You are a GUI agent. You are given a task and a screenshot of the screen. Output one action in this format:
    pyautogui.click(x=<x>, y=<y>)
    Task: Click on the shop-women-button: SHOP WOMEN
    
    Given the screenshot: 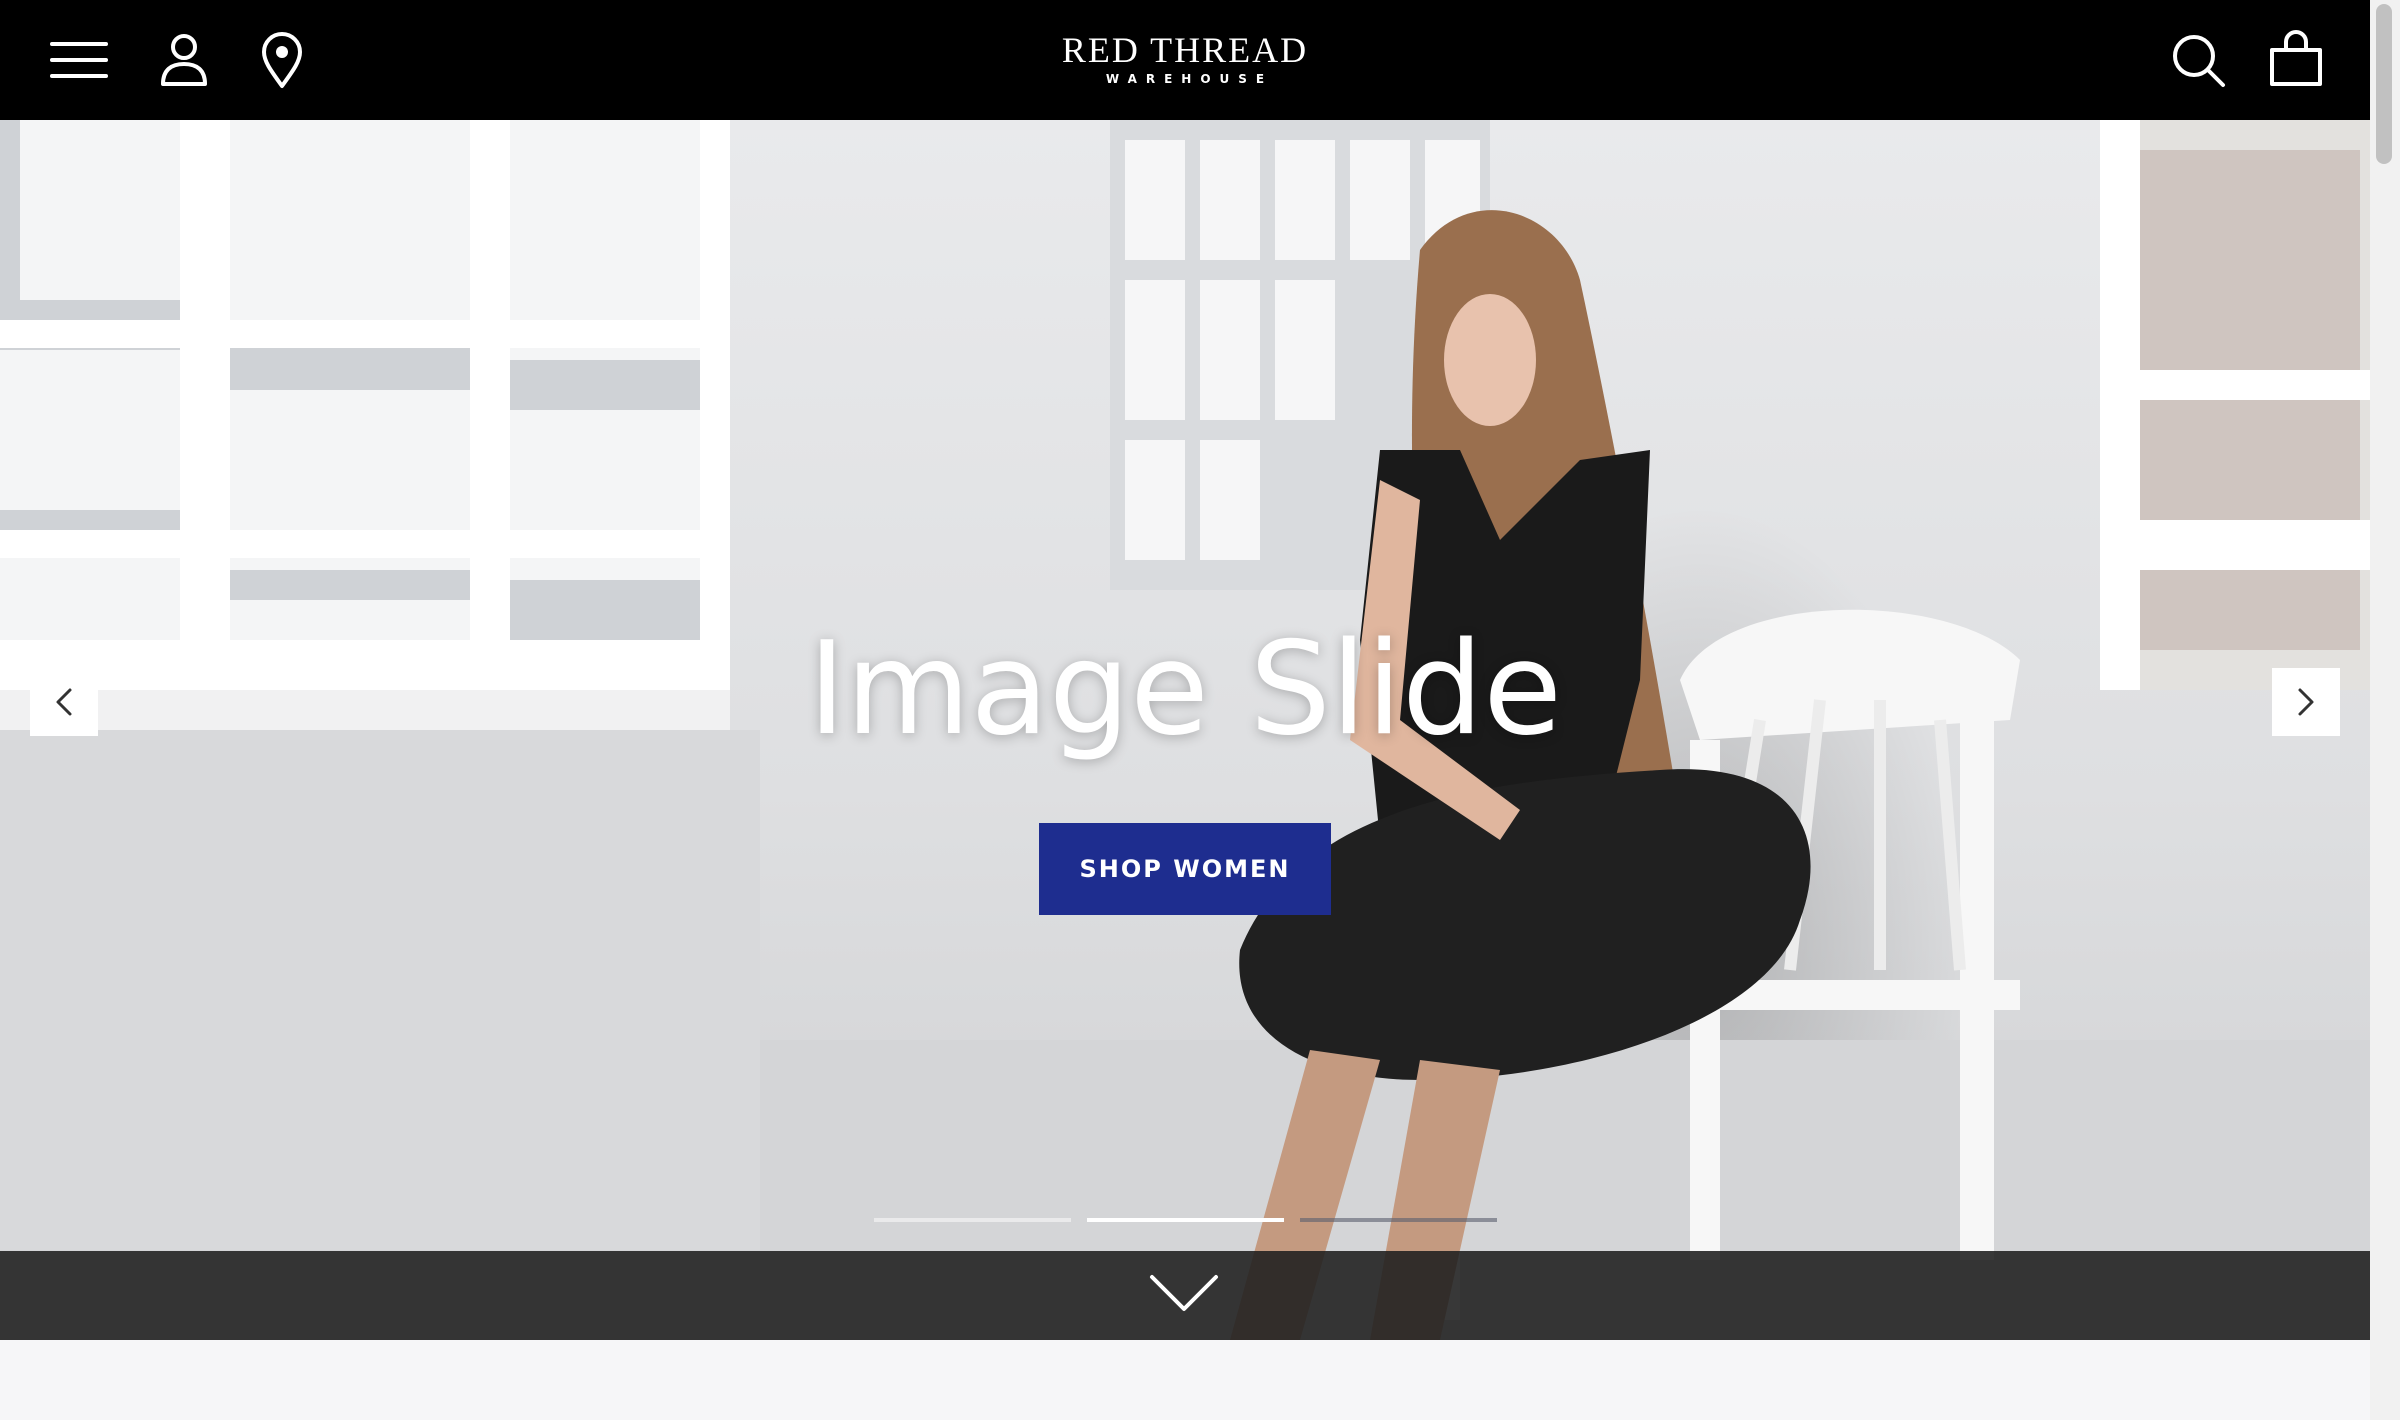 What is the action you would take?
    pyautogui.click(x=1185, y=869)
    